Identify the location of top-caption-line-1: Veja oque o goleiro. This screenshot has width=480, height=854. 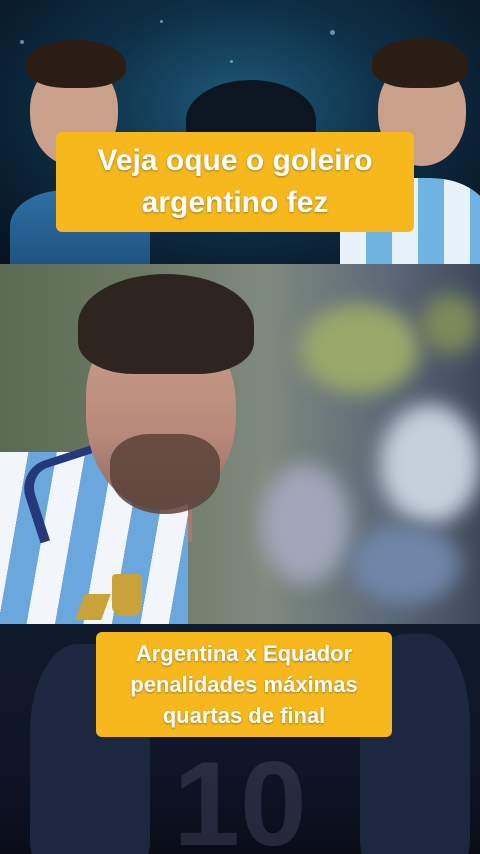
(235, 160).